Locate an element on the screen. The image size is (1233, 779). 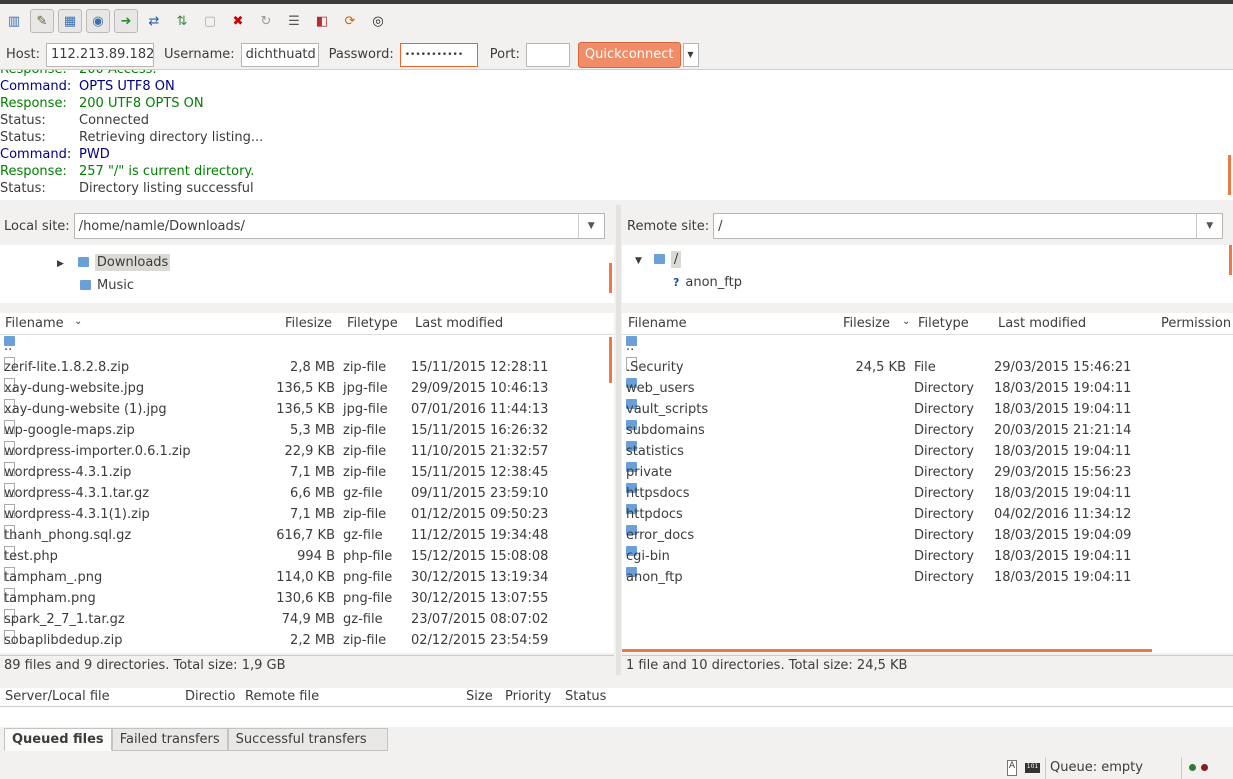
refresh-icon: ⇄ is located at coordinates (154, 21).